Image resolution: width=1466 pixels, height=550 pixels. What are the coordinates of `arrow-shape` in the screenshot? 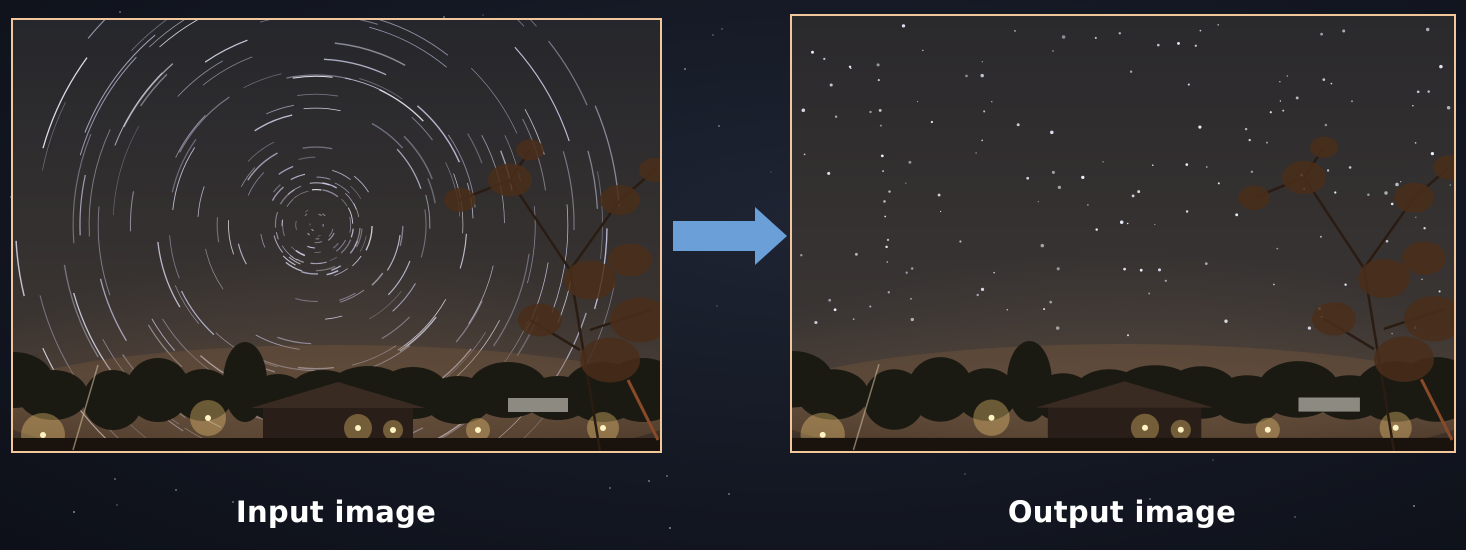 It's located at (730, 236).